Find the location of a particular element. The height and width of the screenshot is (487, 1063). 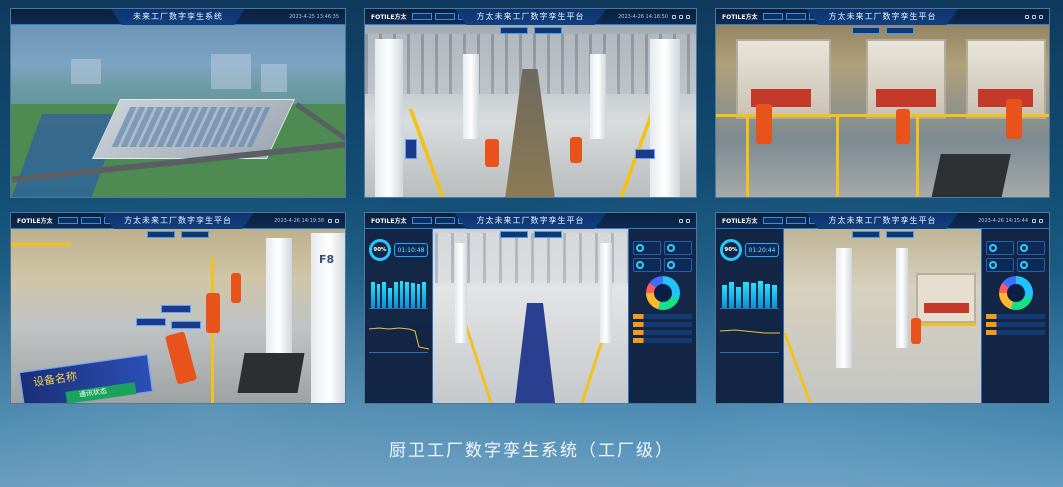

output-bar-chart is located at coordinates (398, 292).